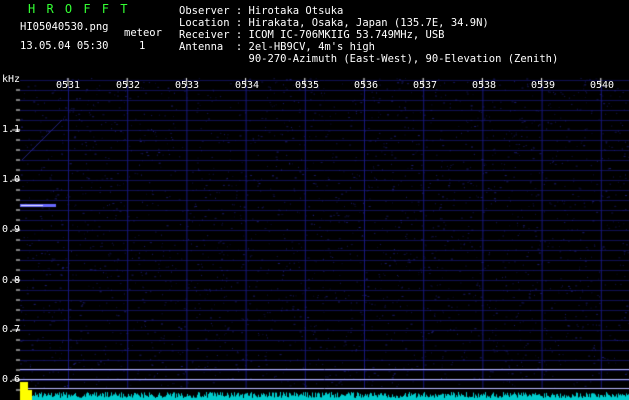 This screenshot has width=629, height=400. What do you see at coordinates (64, 46) in the screenshot?
I see `datetime: 13.05.04 05:30` at bounding box center [64, 46].